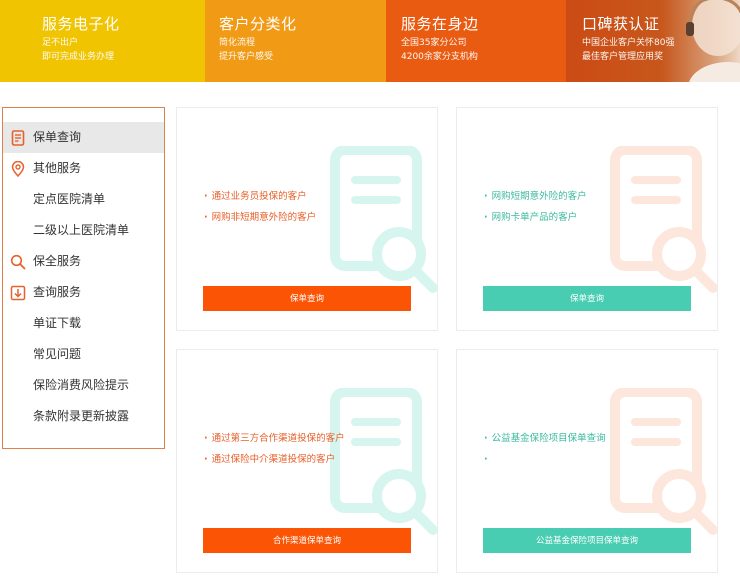  What do you see at coordinates (18, 262) in the screenshot?
I see `magnifier-icon` at bounding box center [18, 262].